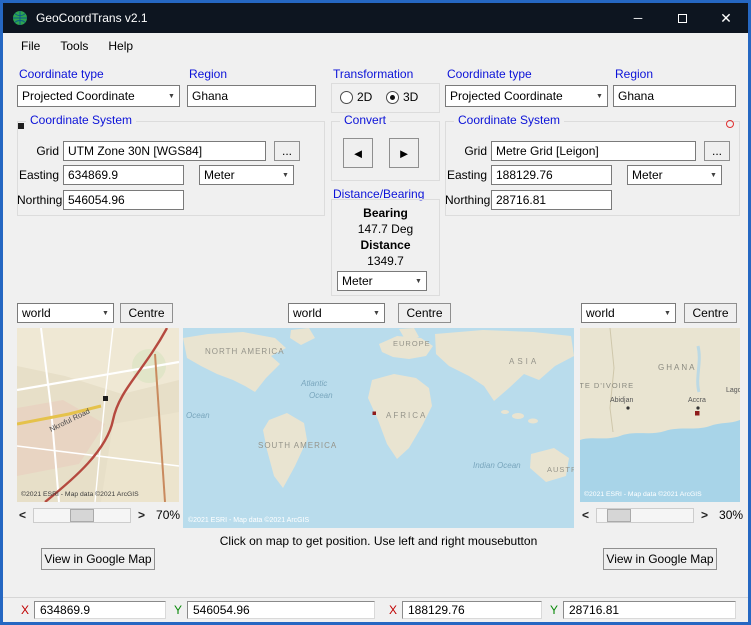 The height and width of the screenshot is (625, 751). What do you see at coordinates (123, 200) in the screenshot?
I see `source-northing-input` at bounding box center [123, 200].